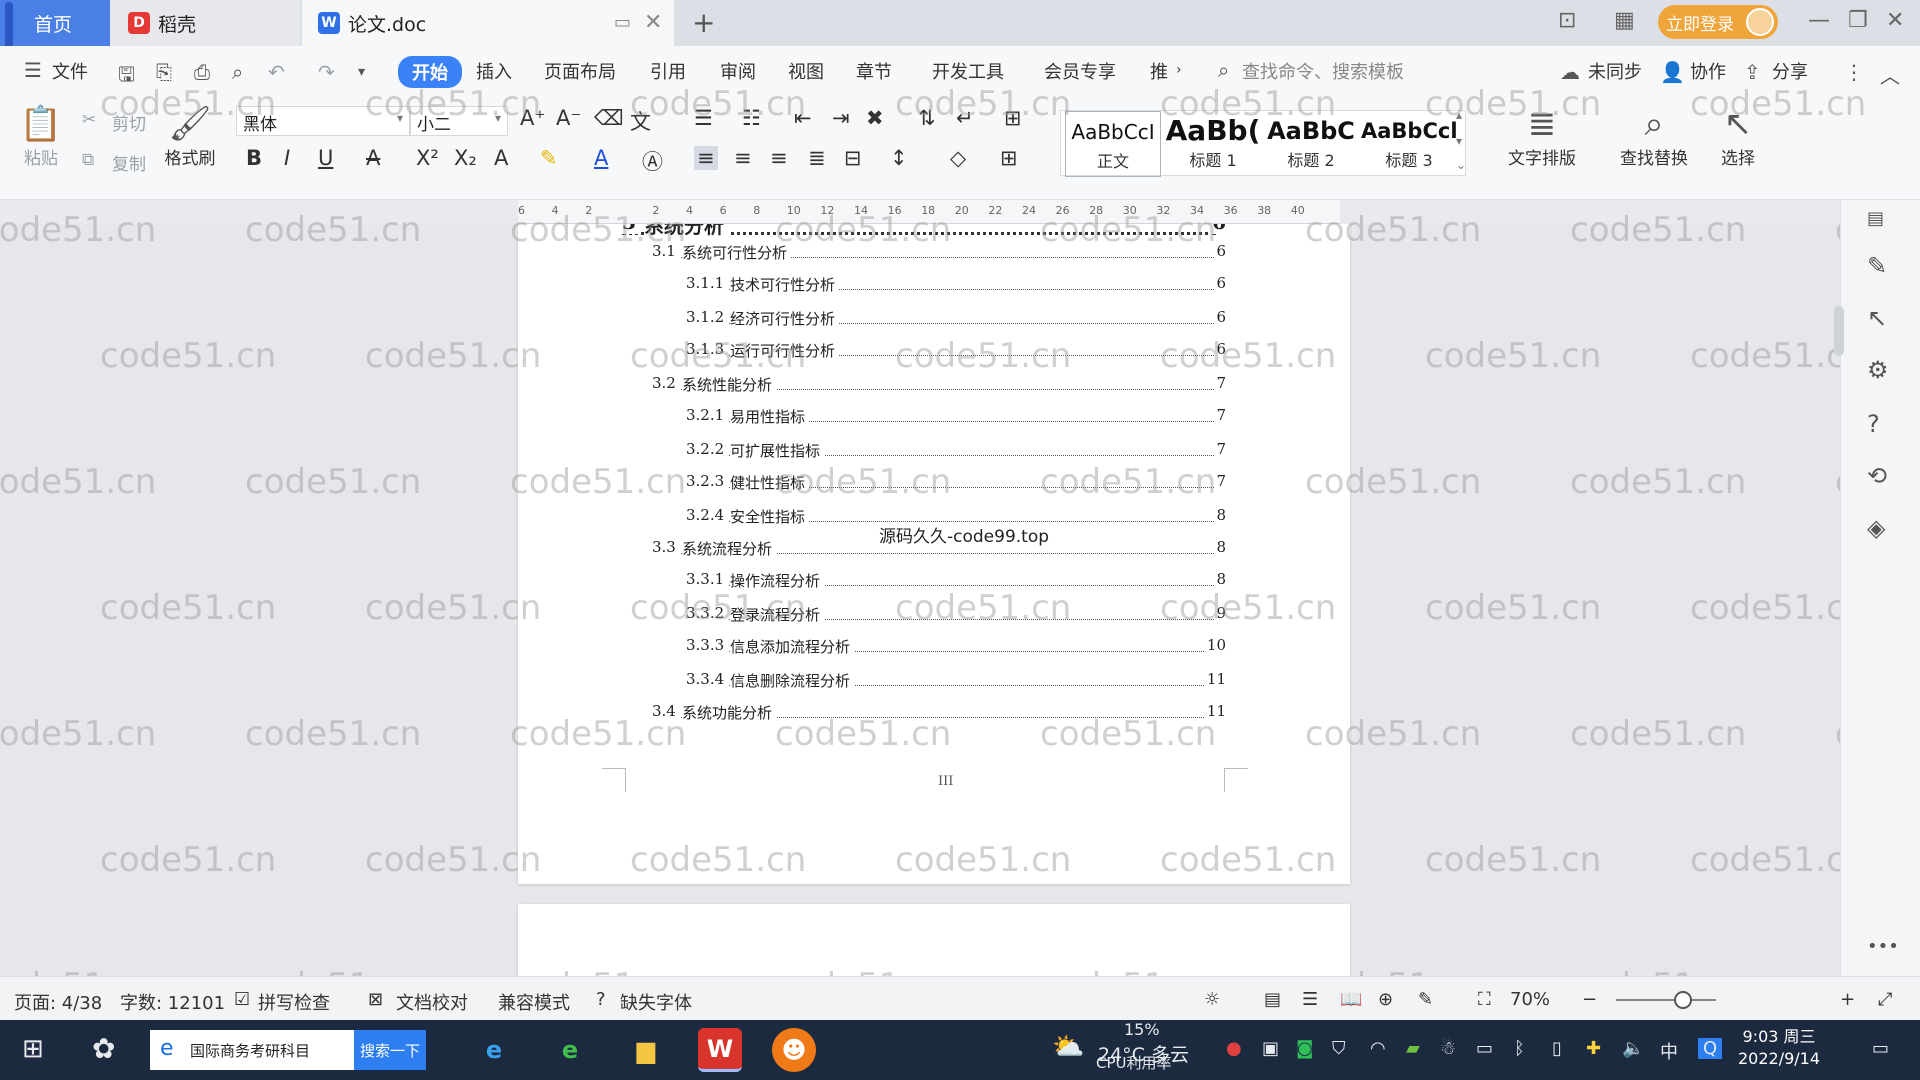 The height and width of the screenshot is (1080, 1920). I want to click on more-icon: •••, so click(1883, 946).